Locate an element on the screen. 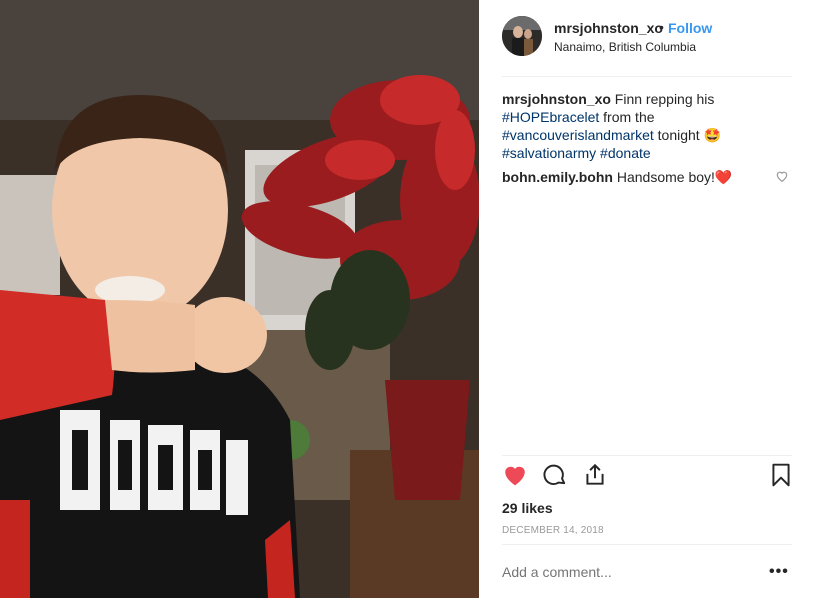 The width and height of the screenshot is (813, 598). hashtag-link: #donate is located at coordinates (625, 153).